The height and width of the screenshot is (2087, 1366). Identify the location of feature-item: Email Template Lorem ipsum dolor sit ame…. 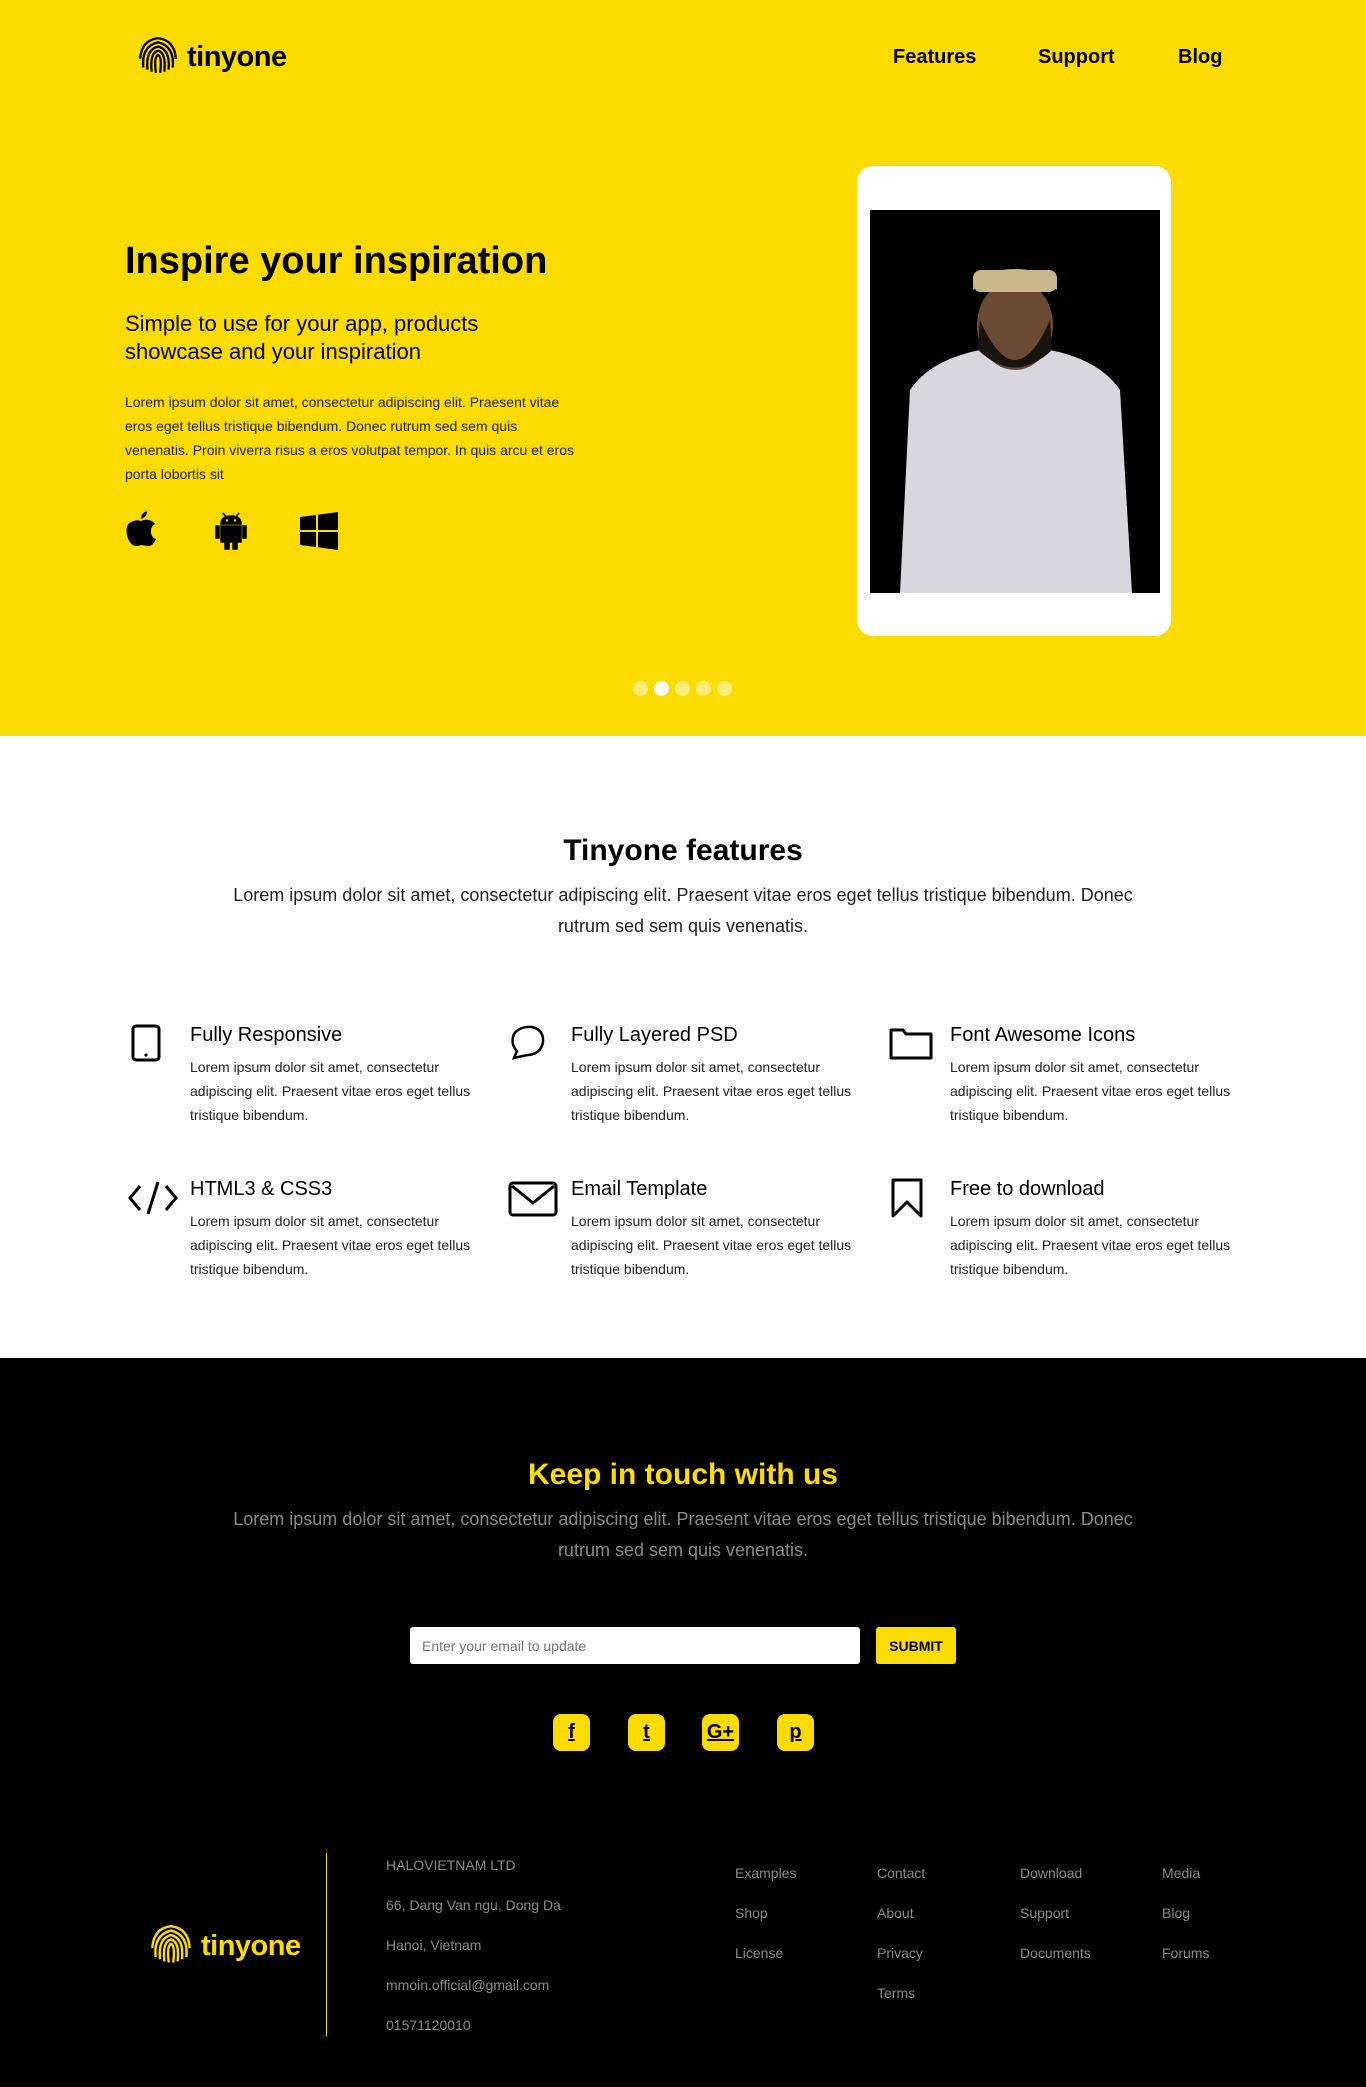
(721, 1229).